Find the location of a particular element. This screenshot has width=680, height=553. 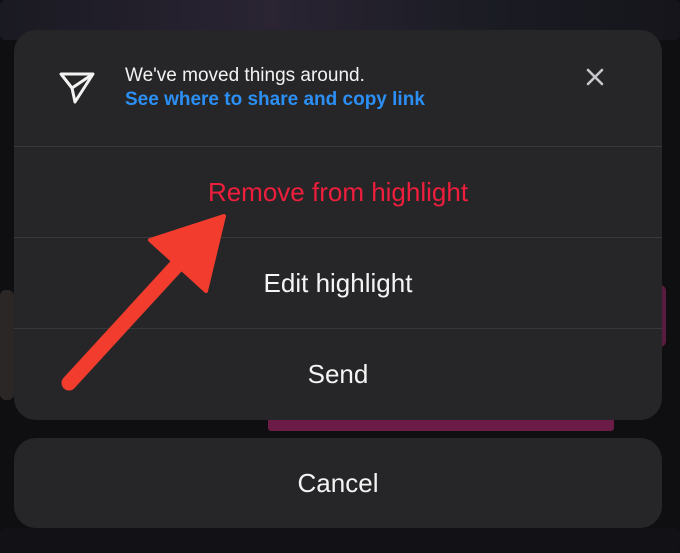

notice-title: We've moved things around. is located at coordinates (245, 75).